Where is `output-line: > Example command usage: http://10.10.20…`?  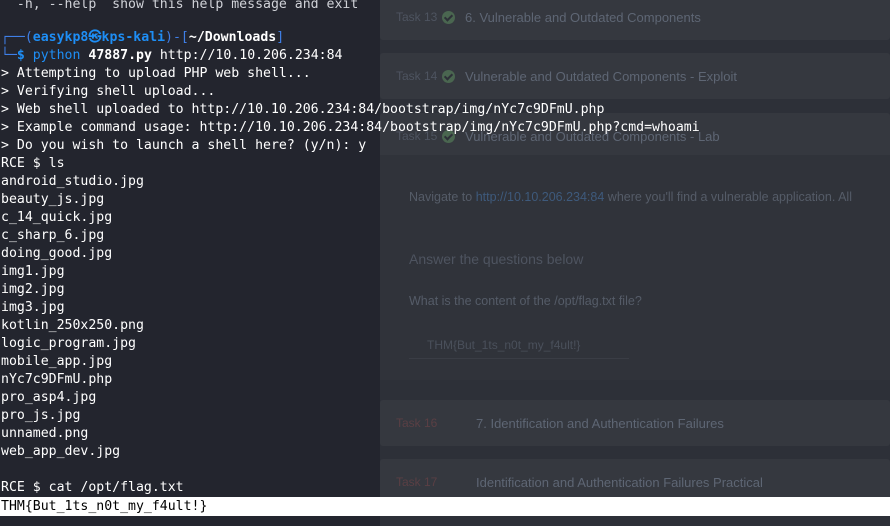
output-line: > Example command usage: http://10.10.20… is located at coordinates (350, 127).